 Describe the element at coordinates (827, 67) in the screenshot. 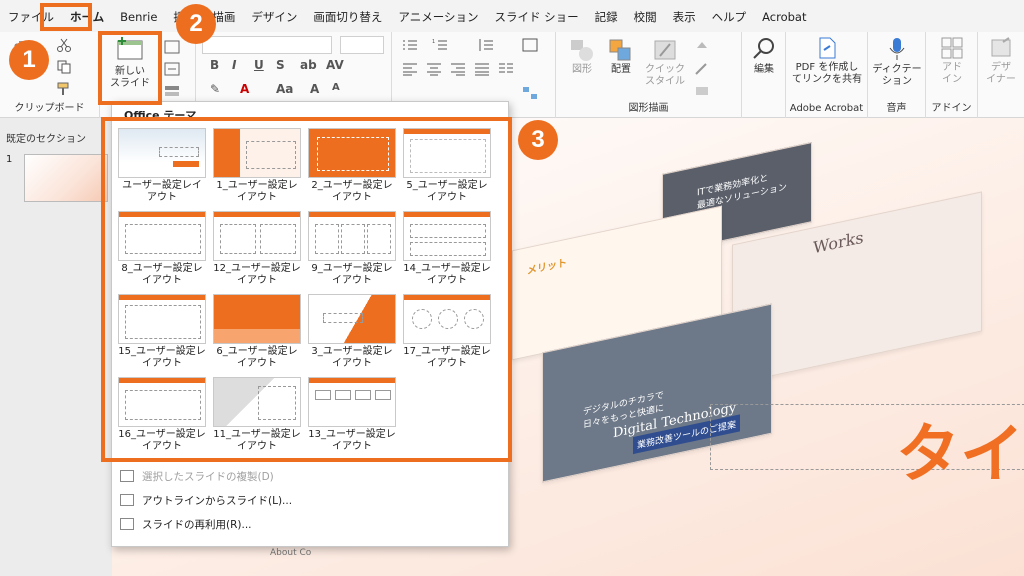

I see `pdf-label-1: PDF を作成し` at that location.